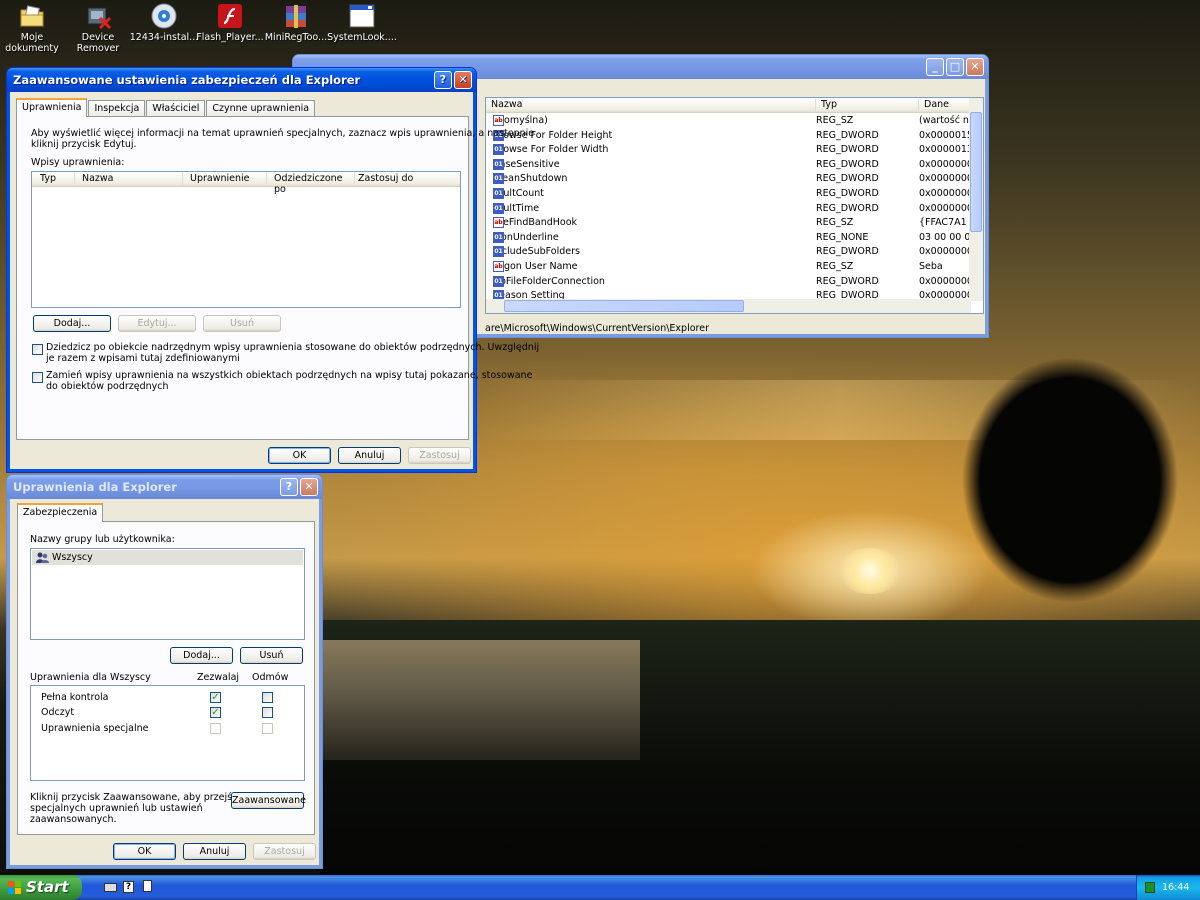 This screenshot has height=900, width=1200. What do you see at coordinates (731, 253) in the screenshot?
I see `table-row: 01 IncludeSubFolders REG_DWORD 0x0000000` at bounding box center [731, 253].